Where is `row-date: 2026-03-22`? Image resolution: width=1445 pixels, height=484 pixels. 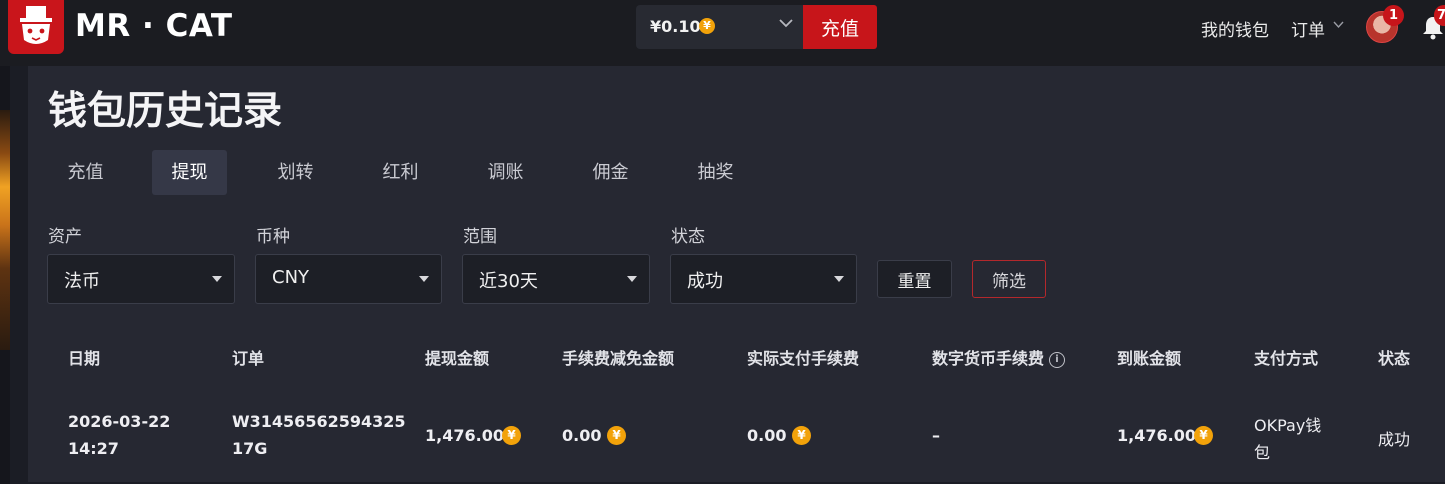 row-date: 2026-03-22 is located at coordinates (119, 421).